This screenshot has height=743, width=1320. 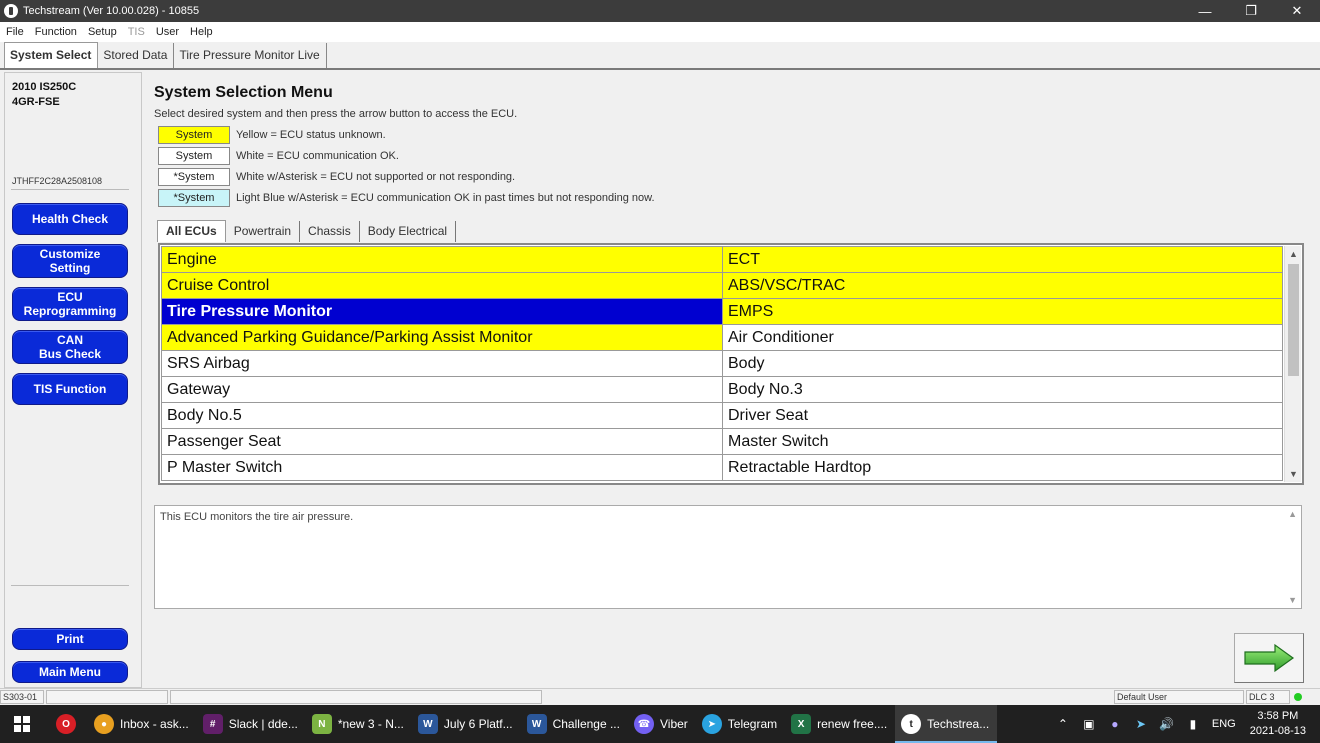 What do you see at coordinates (660, 11) in the screenshot?
I see `title-bar: Techstream (Ver 10.00.028) - 10855 — ❐ ✕` at bounding box center [660, 11].